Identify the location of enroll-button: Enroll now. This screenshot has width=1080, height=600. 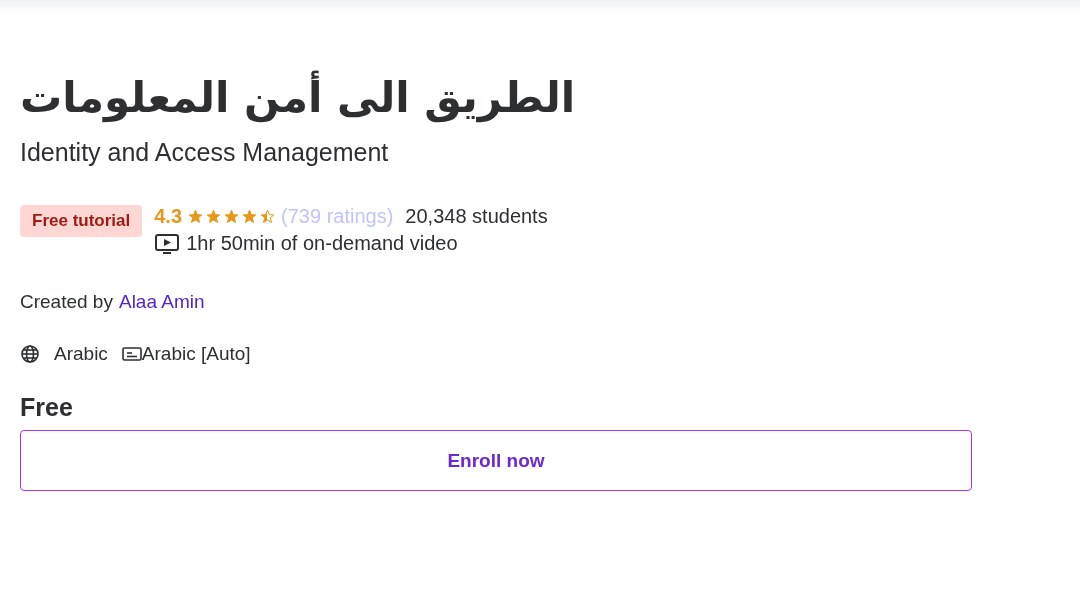
(496, 460).